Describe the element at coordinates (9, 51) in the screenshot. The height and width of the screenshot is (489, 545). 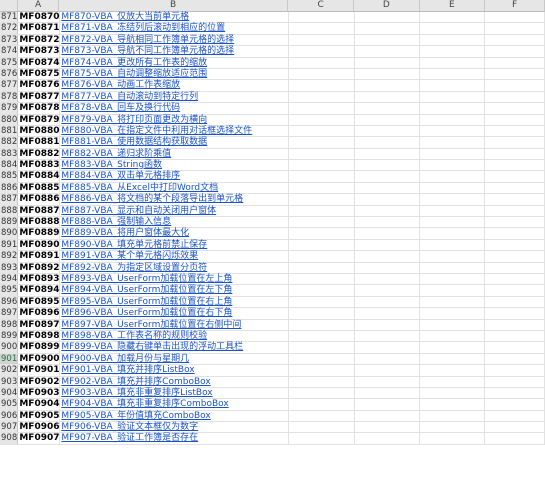
I see `row-header: 874` at that location.